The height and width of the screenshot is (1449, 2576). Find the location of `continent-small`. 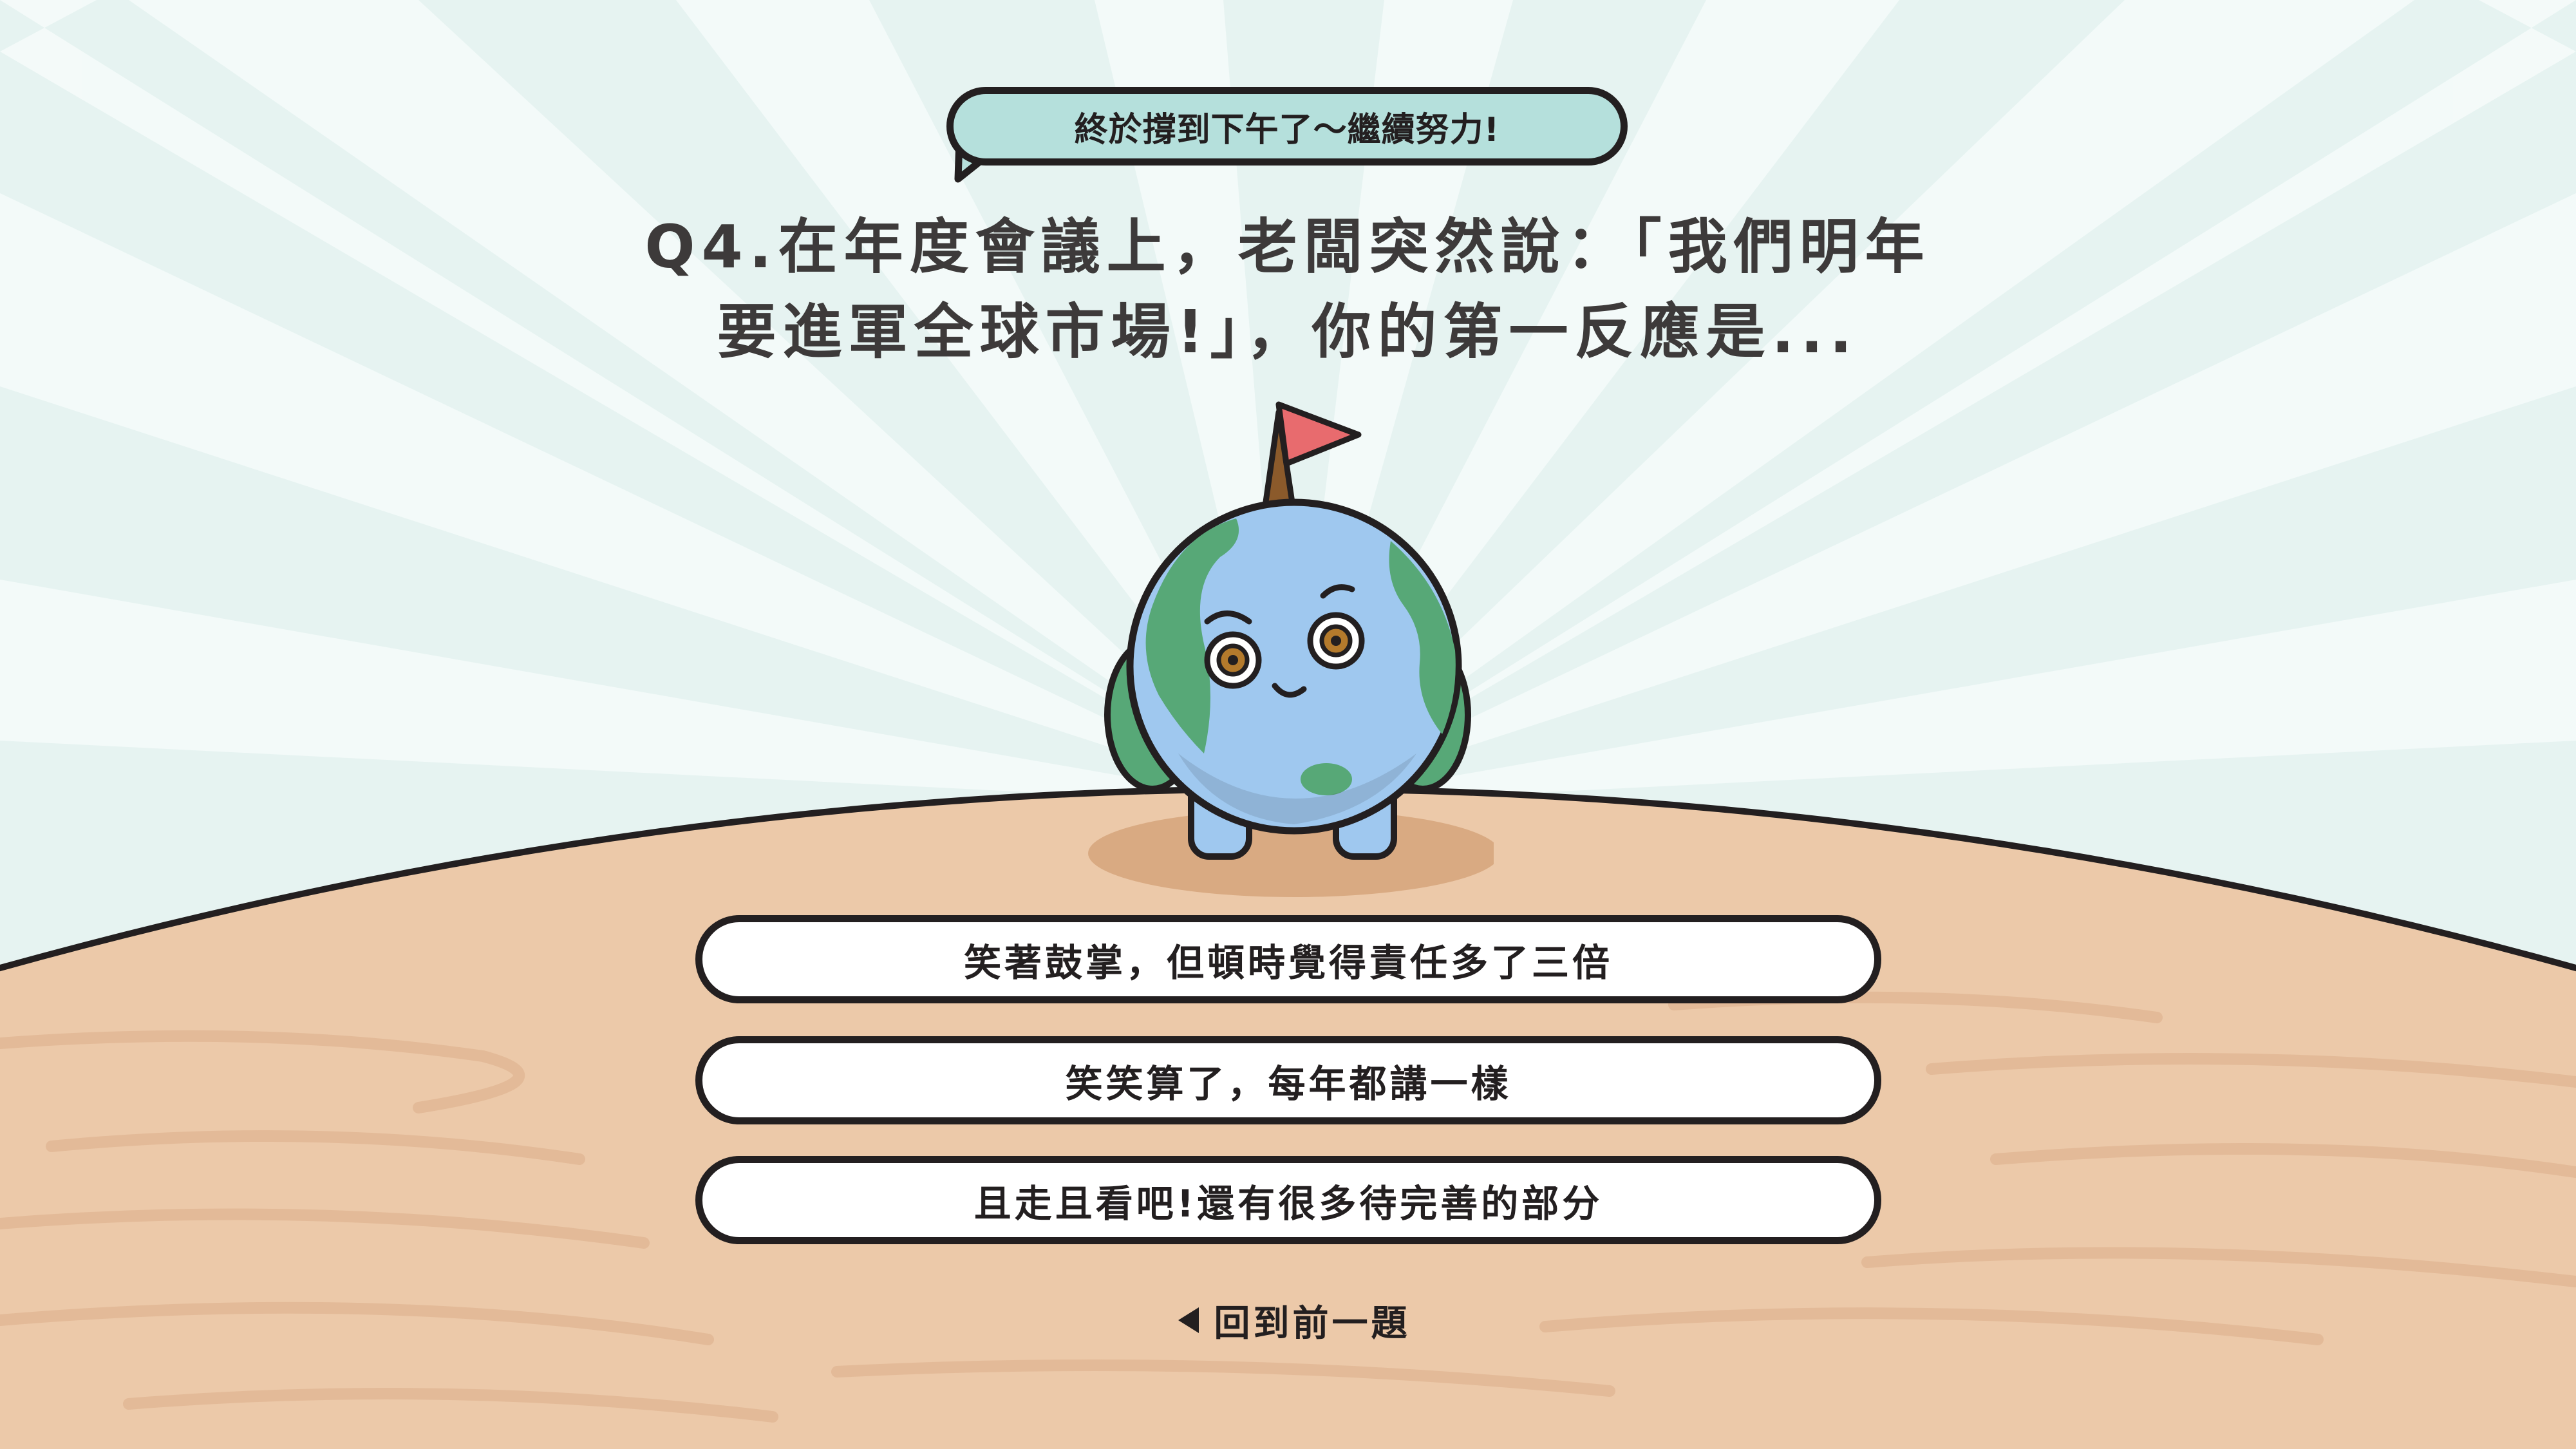

continent-small is located at coordinates (1326, 779).